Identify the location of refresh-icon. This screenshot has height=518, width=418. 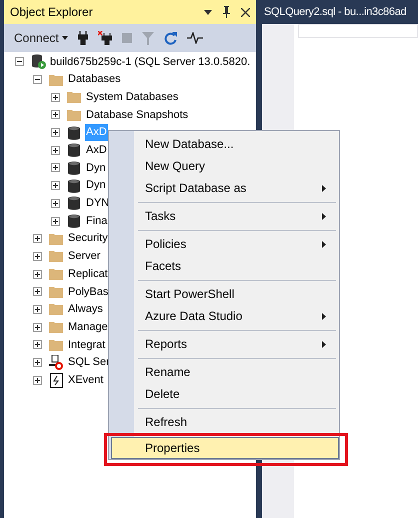
(170, 38).